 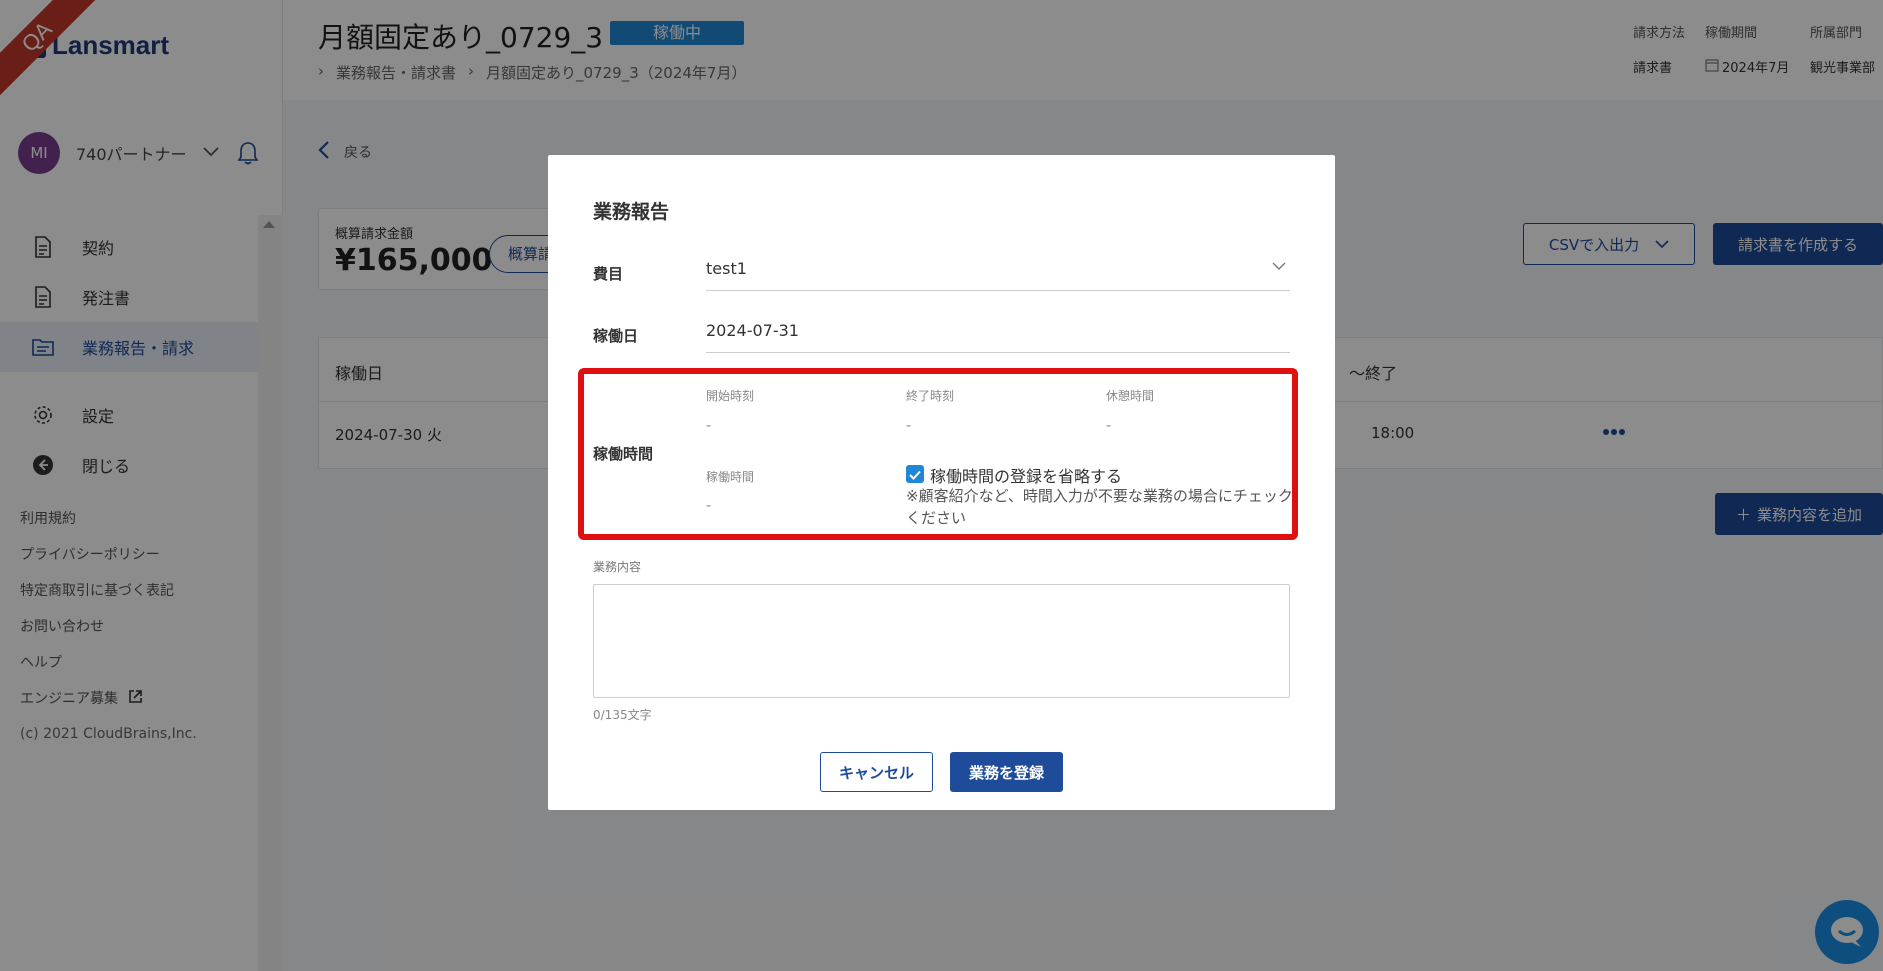 What do you see at coordinates (631, 212) in the screenshot?
I see `dialog-title: 業務報告` at bounding box center [631, 212].